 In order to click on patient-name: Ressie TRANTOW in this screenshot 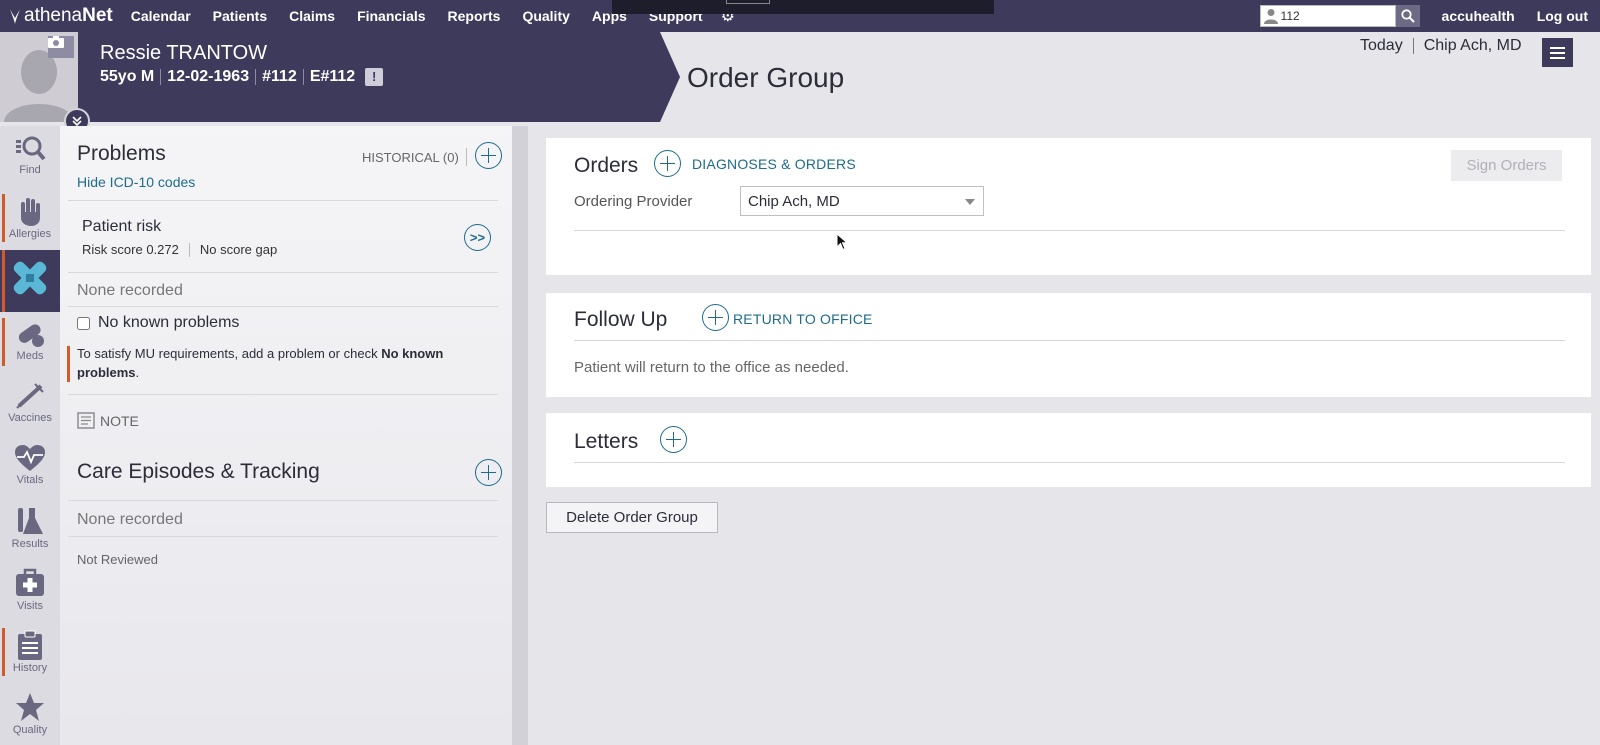, I will do `click(183, 53)`.